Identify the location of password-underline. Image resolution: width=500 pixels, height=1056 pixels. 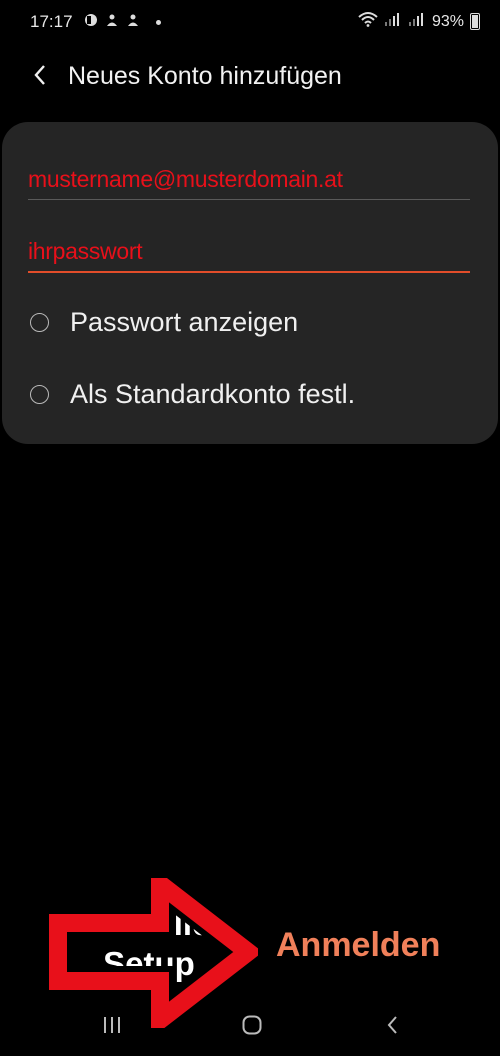
(249, 272).